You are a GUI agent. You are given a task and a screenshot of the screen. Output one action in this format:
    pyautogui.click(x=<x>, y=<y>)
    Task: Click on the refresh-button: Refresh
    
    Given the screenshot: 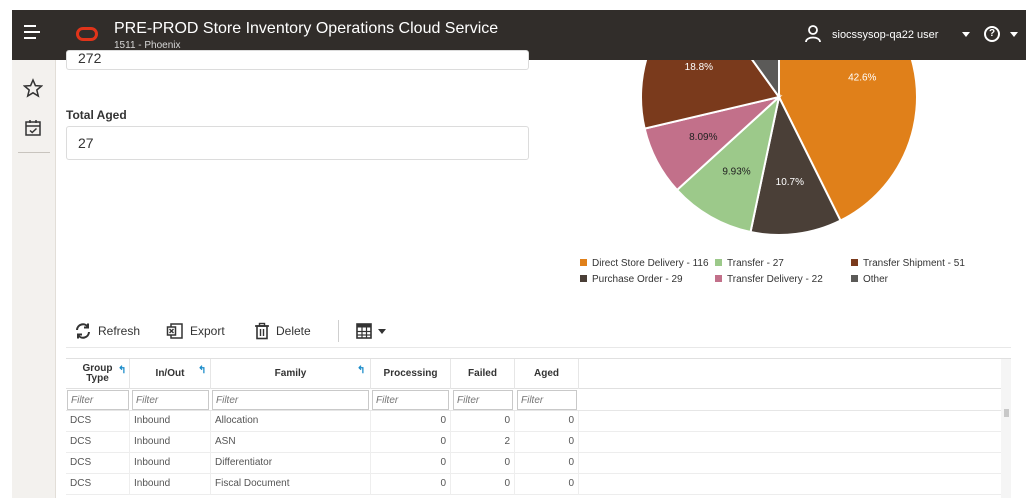 What is the action you would take?
    pyautogui.click(x=107, y=331)
    